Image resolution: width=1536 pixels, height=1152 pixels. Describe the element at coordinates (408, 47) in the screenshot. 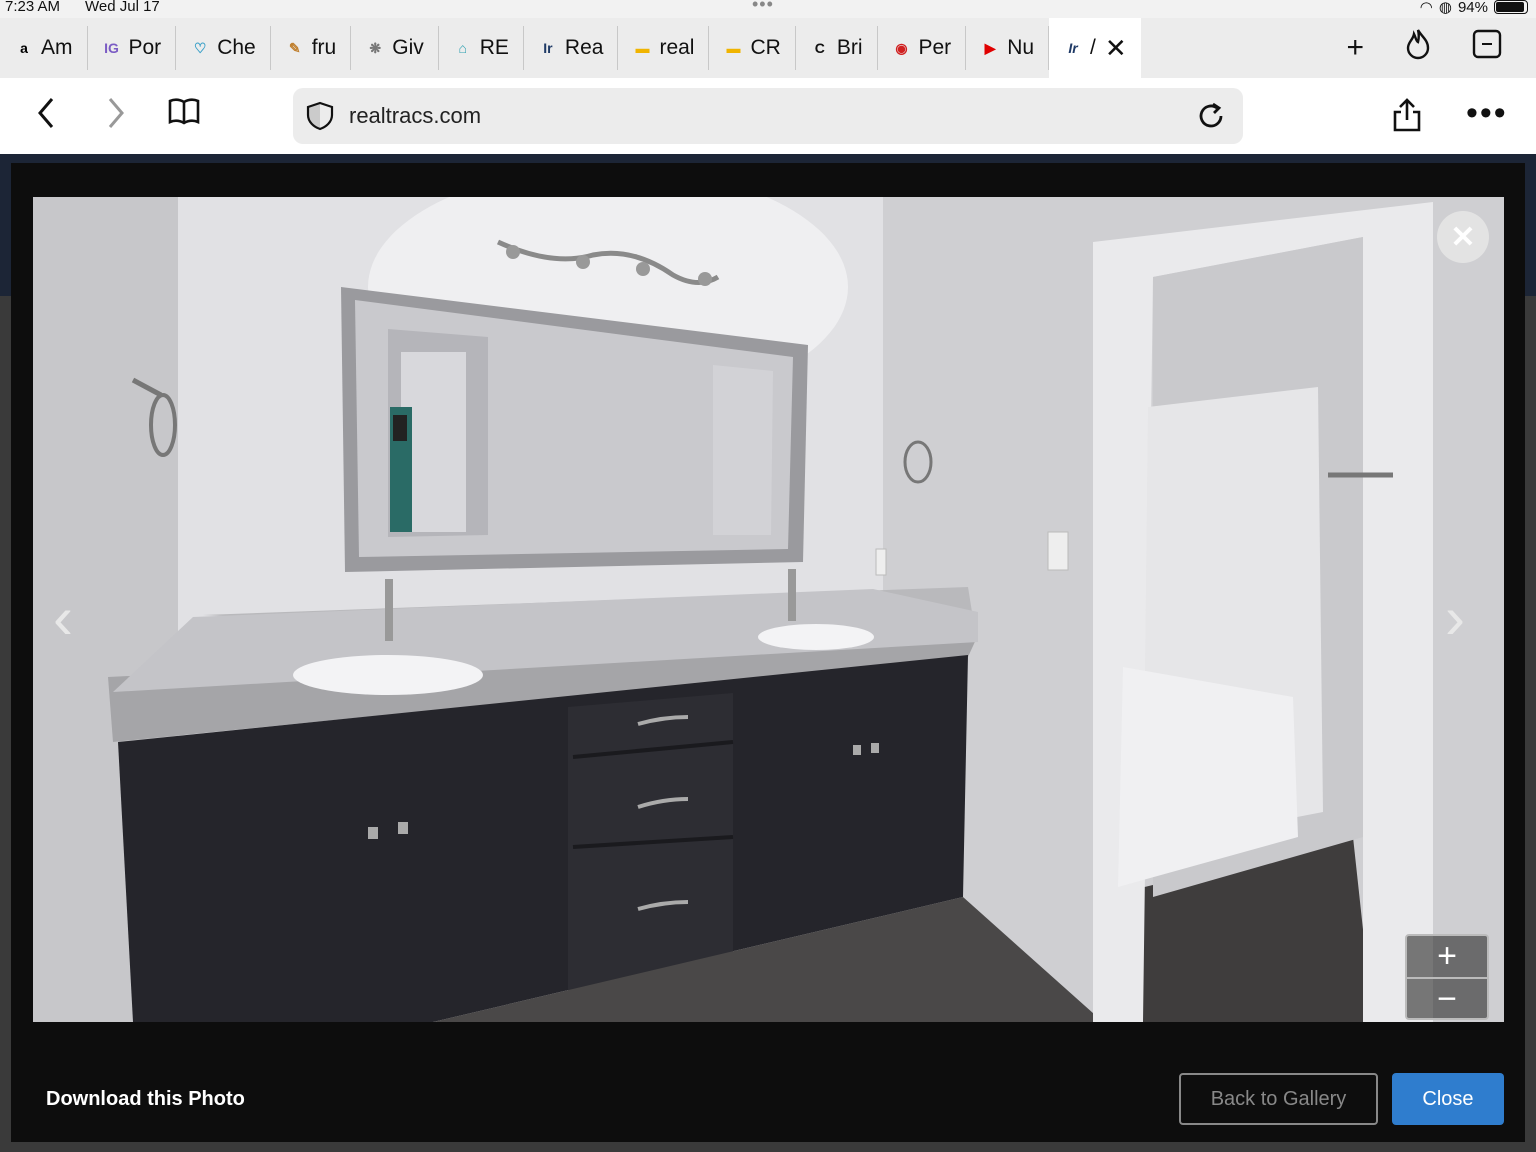

I see `tab-label: Giv` at that location.